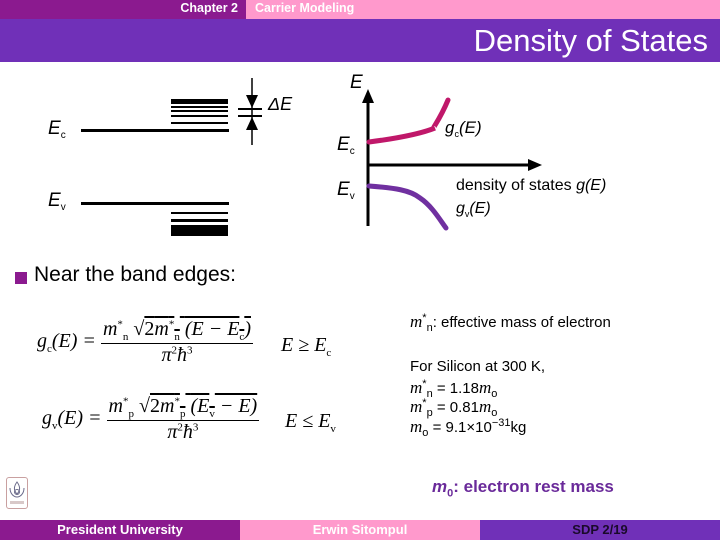 This screenshot has width=720, height=540. What do you see at coordinates (360, 9) in the screenshot?
I see `top-bar: Chapter 2 Carrier Modeling` at bounding box center [360, 9].